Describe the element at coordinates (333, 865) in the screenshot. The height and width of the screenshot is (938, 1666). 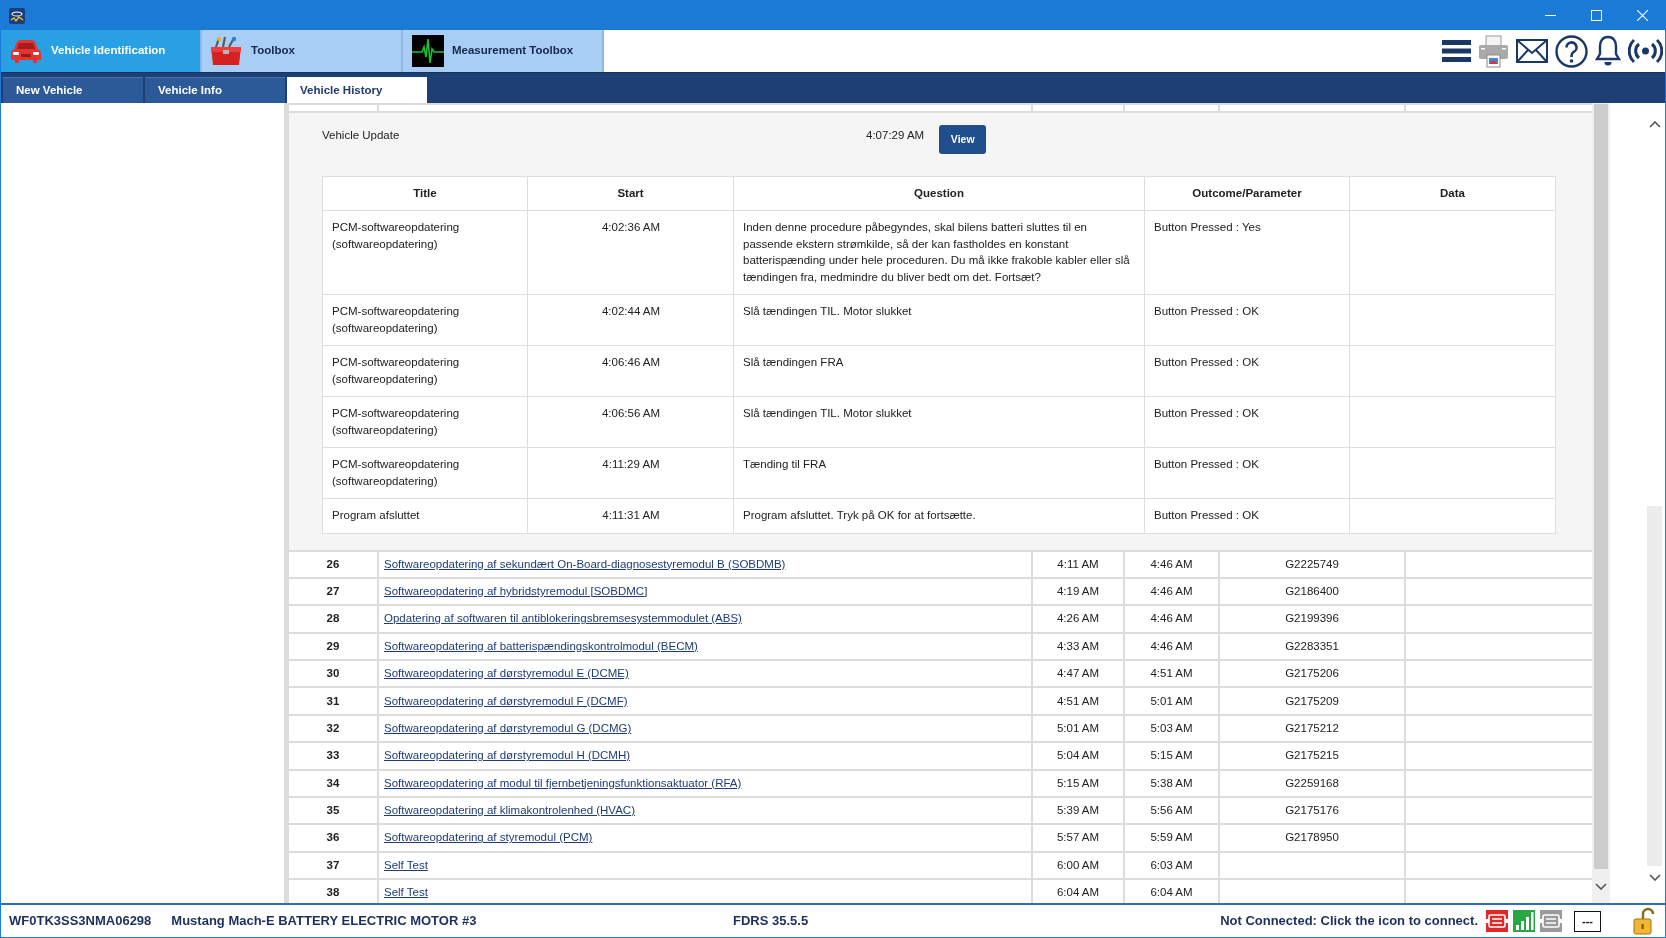
I see `row-number: 37` at that location.